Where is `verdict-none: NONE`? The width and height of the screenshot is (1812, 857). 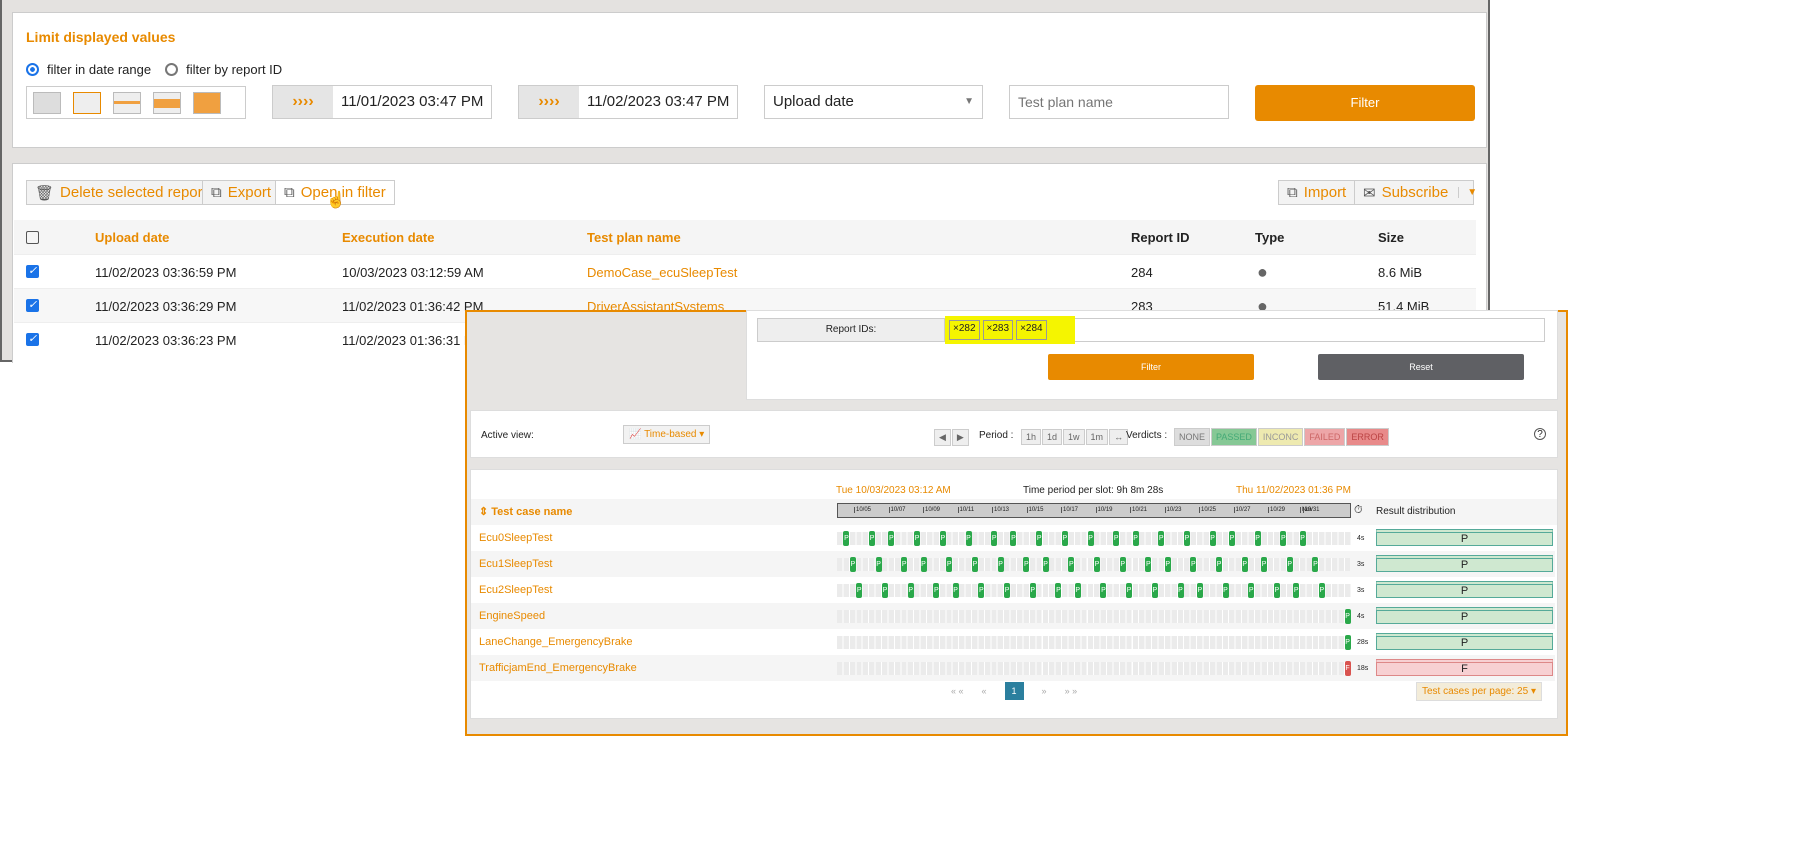 verdict-none: NONE is located at coordinates (1192, 437).